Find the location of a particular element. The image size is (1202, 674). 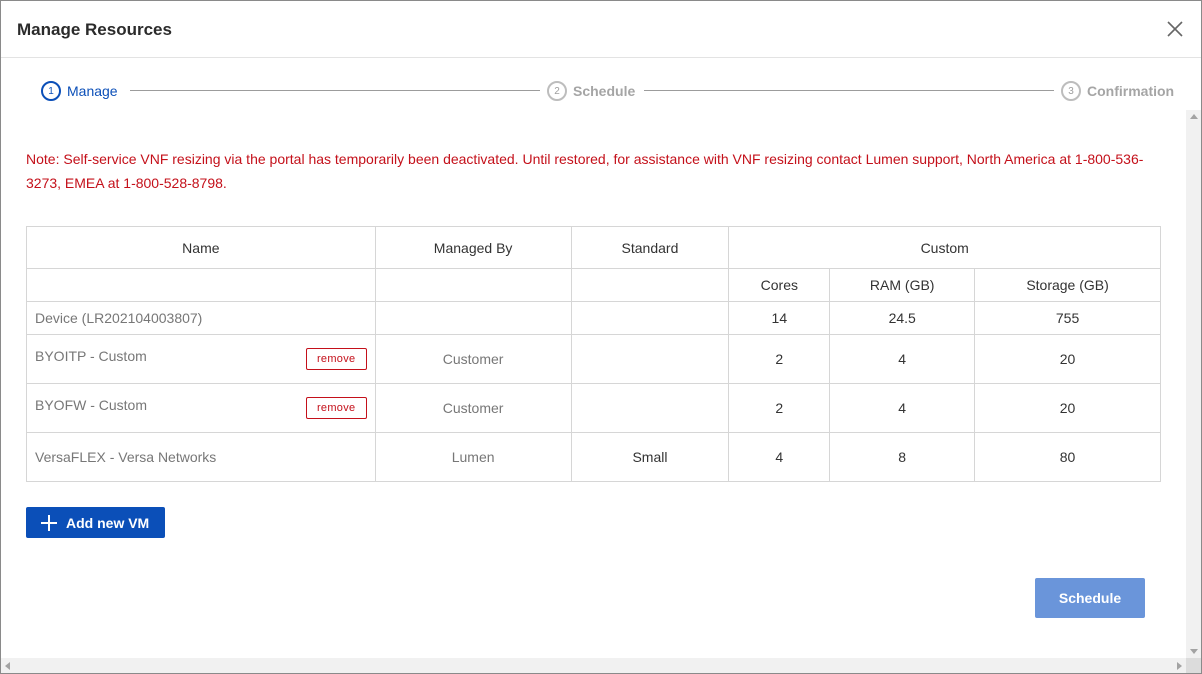

step-label: Manage is located at coordinates (92, 91).